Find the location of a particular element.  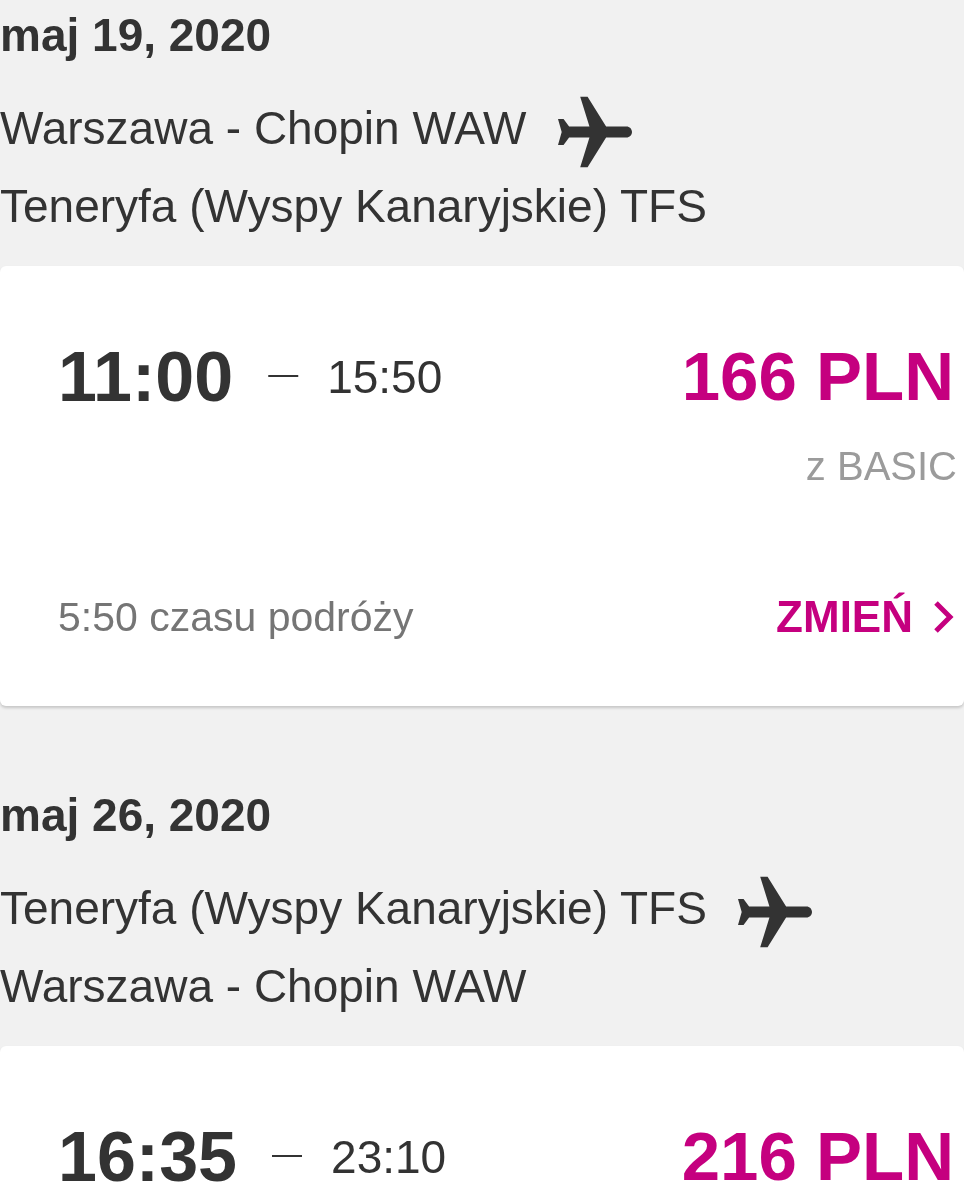

flight-price: 216 PLN is located at coordinates (817, 1157).